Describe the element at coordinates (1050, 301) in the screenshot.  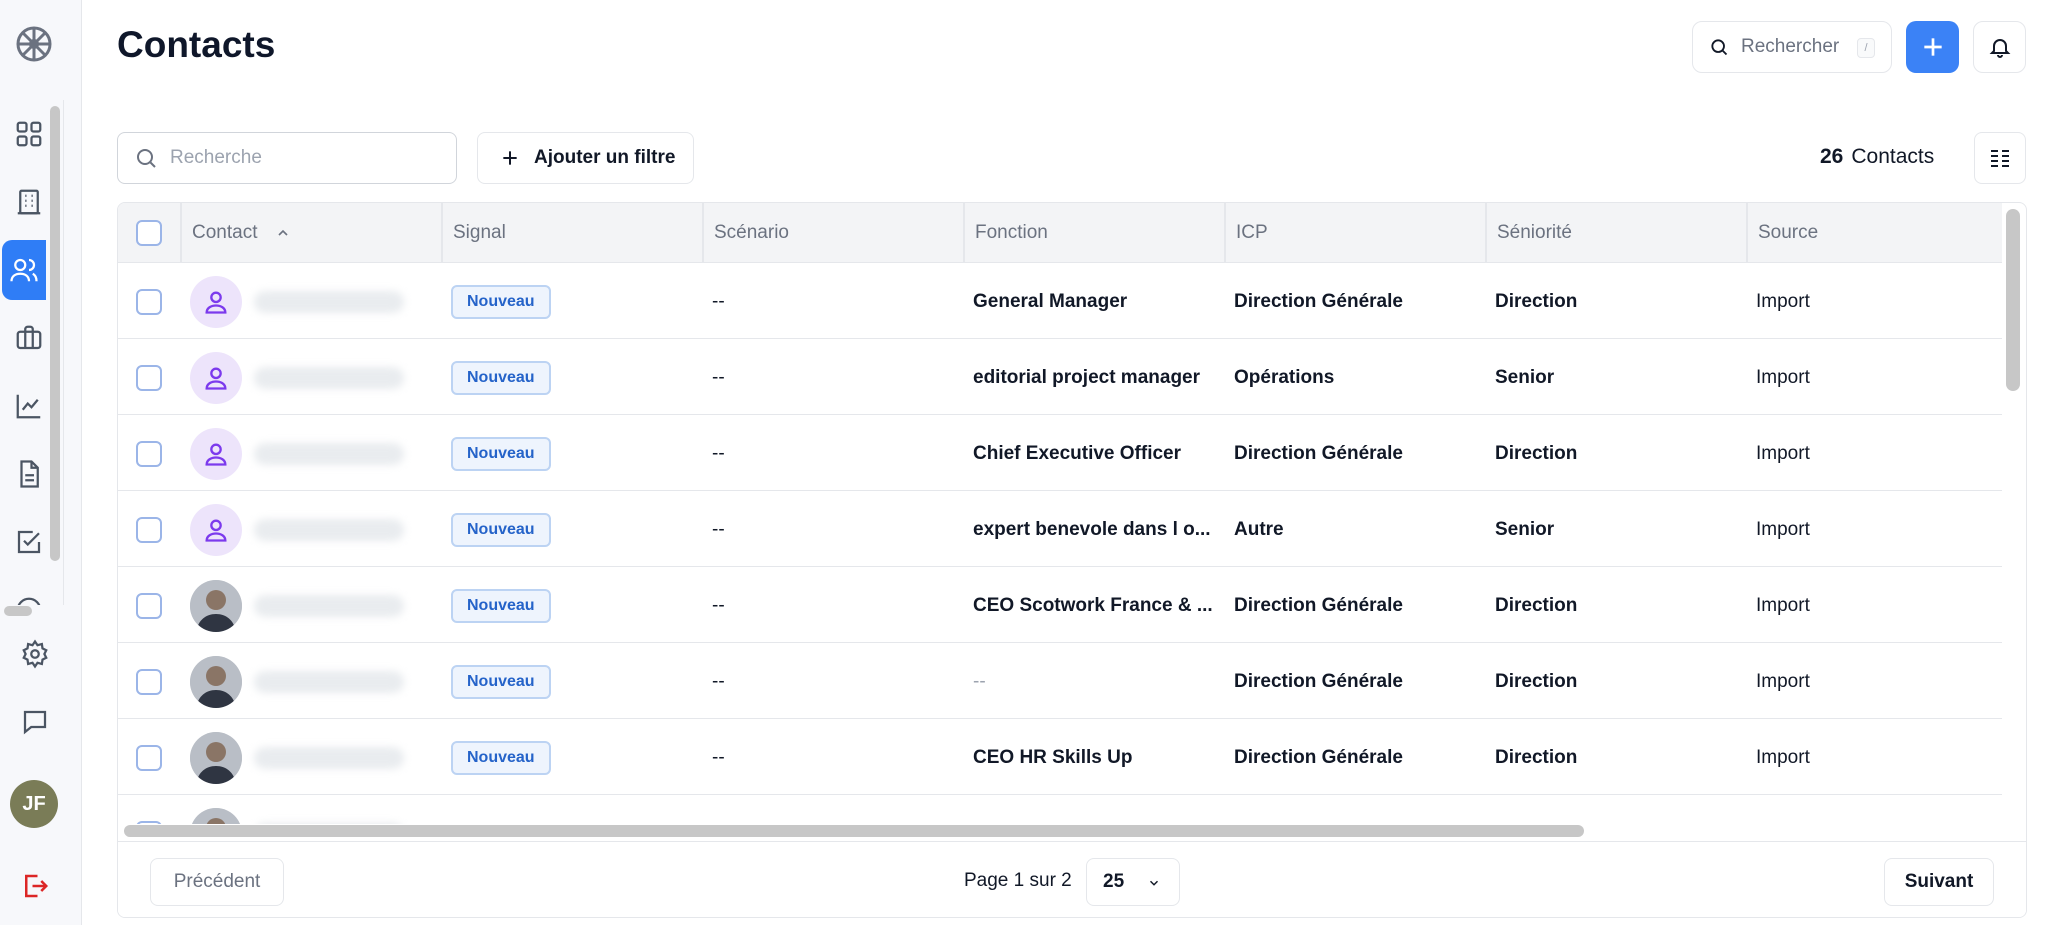
I see `fonction-value: General Manager` at that location.